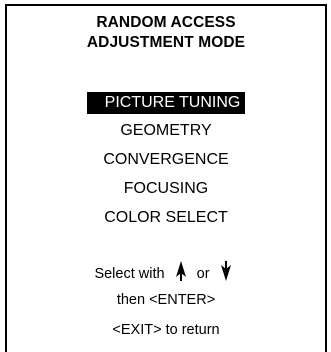 The width and height of the screenshot is (331, 352). I want to click on menu-item-picture-tuning: PICTURE TUNING, so click(166, 103).